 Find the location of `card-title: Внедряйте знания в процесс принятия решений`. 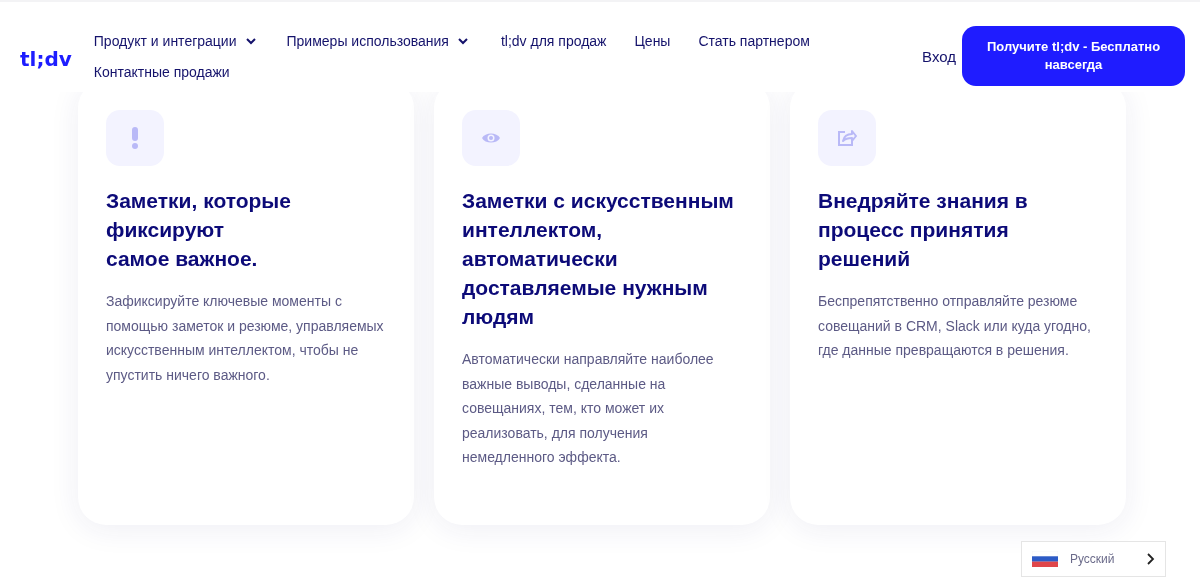

card-title: Внедряйте знания в процесс принятия решений is located at coordinates (923, 230).